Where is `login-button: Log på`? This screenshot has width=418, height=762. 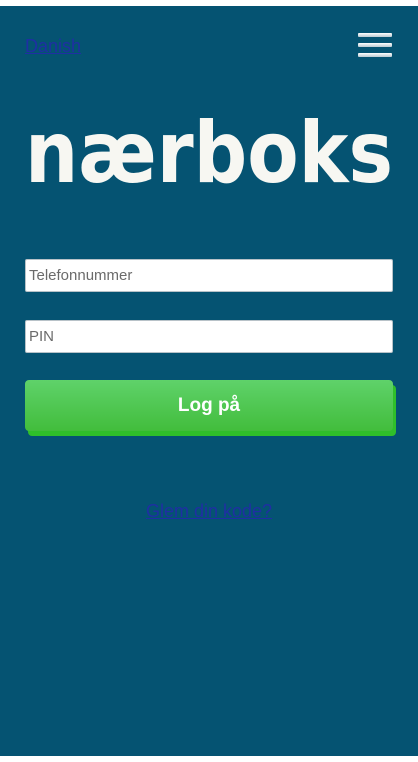
login-button: Log på is located at coordinates (209, 405).